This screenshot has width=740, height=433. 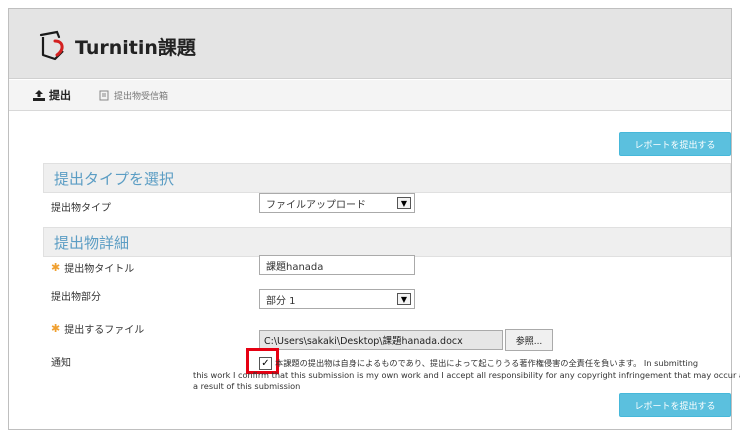 What do you see at coordinates (104, 330) in the screenshot?
I see `file-label-text: 提出するファイル` at bounding box center [104, 330].